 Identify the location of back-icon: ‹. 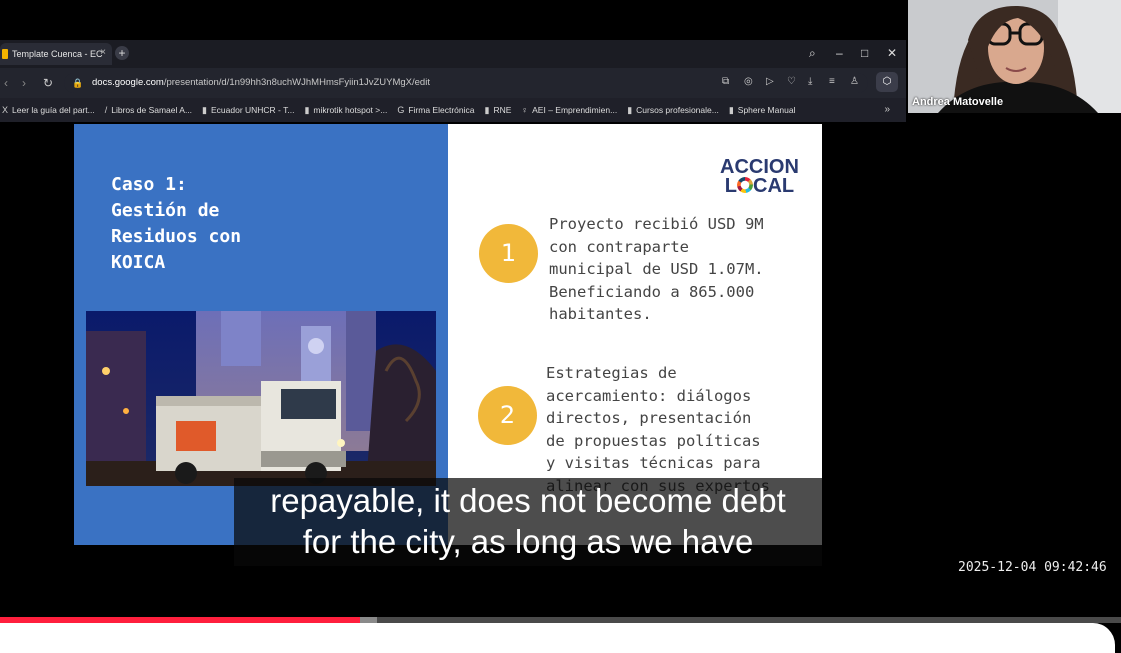
(6, 83).